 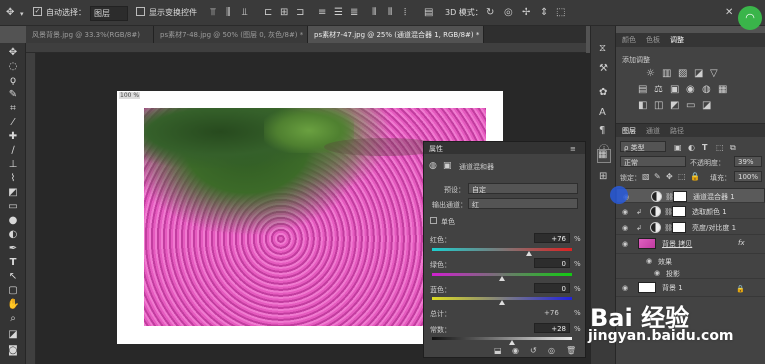 I want to click on lock-artboard-icon: ⬚, so click(x=682, y=177).